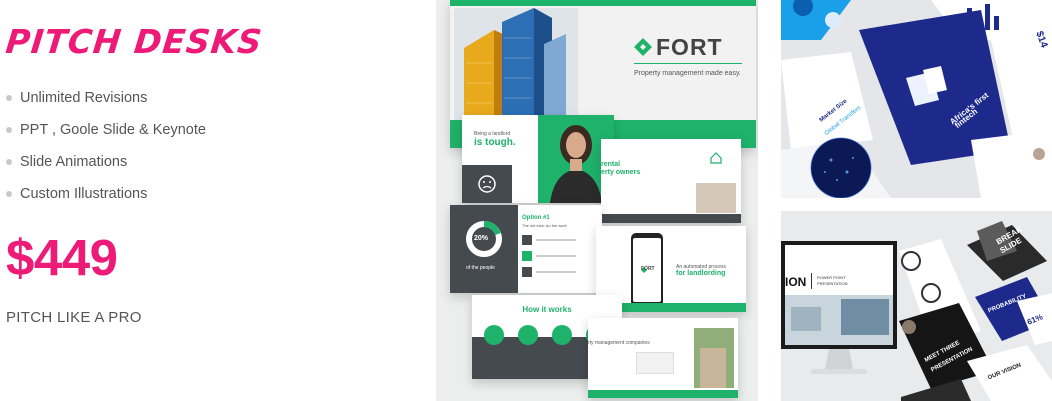  Describe the element at coordinates (562, 335) in the screenshot. I see `step-3-icon` at that location.